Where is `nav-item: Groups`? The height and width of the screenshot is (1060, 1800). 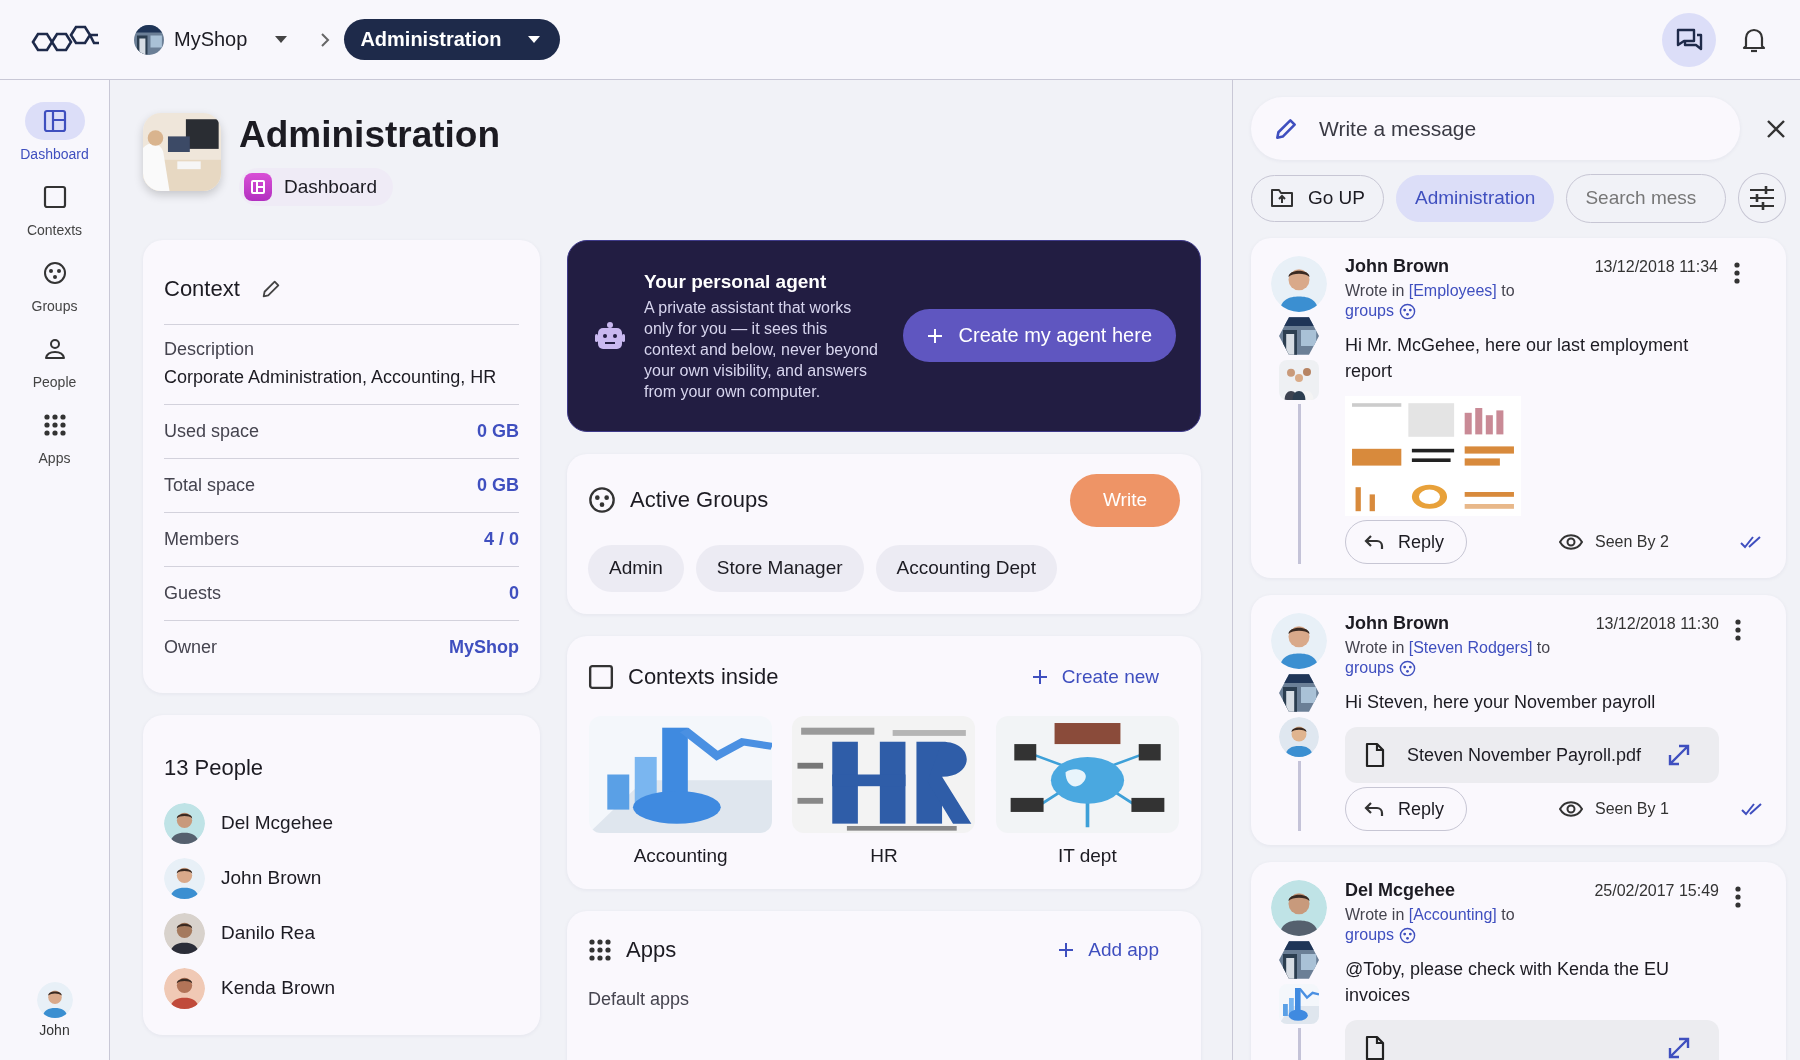
nav-item: Groups is located at coordinates (54, 284).